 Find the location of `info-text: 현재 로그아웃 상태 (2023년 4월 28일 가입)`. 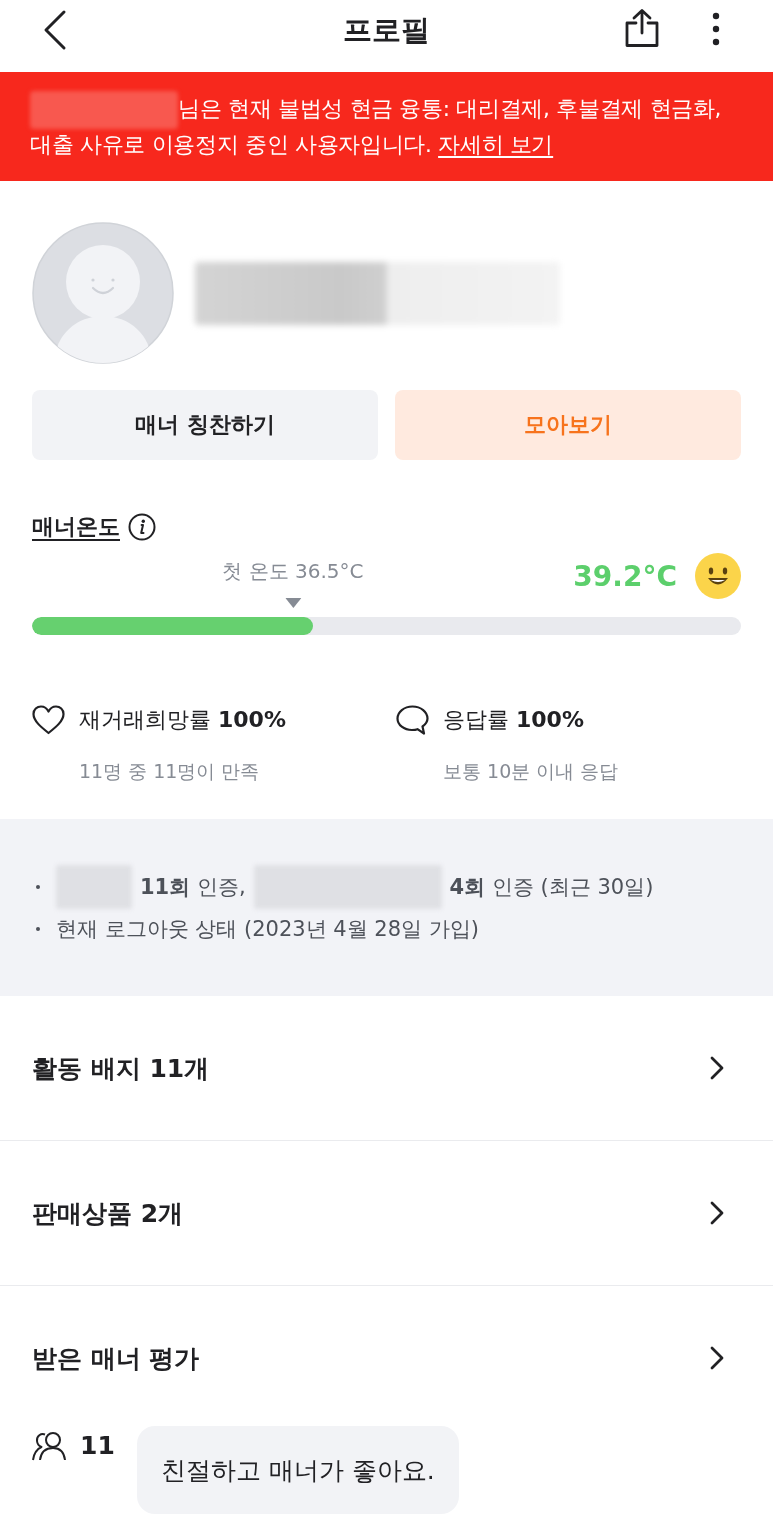

info-text: 현재 로그아웃 상태 (2023년 4월 28일 가입) is located at coordinates (267, 929).